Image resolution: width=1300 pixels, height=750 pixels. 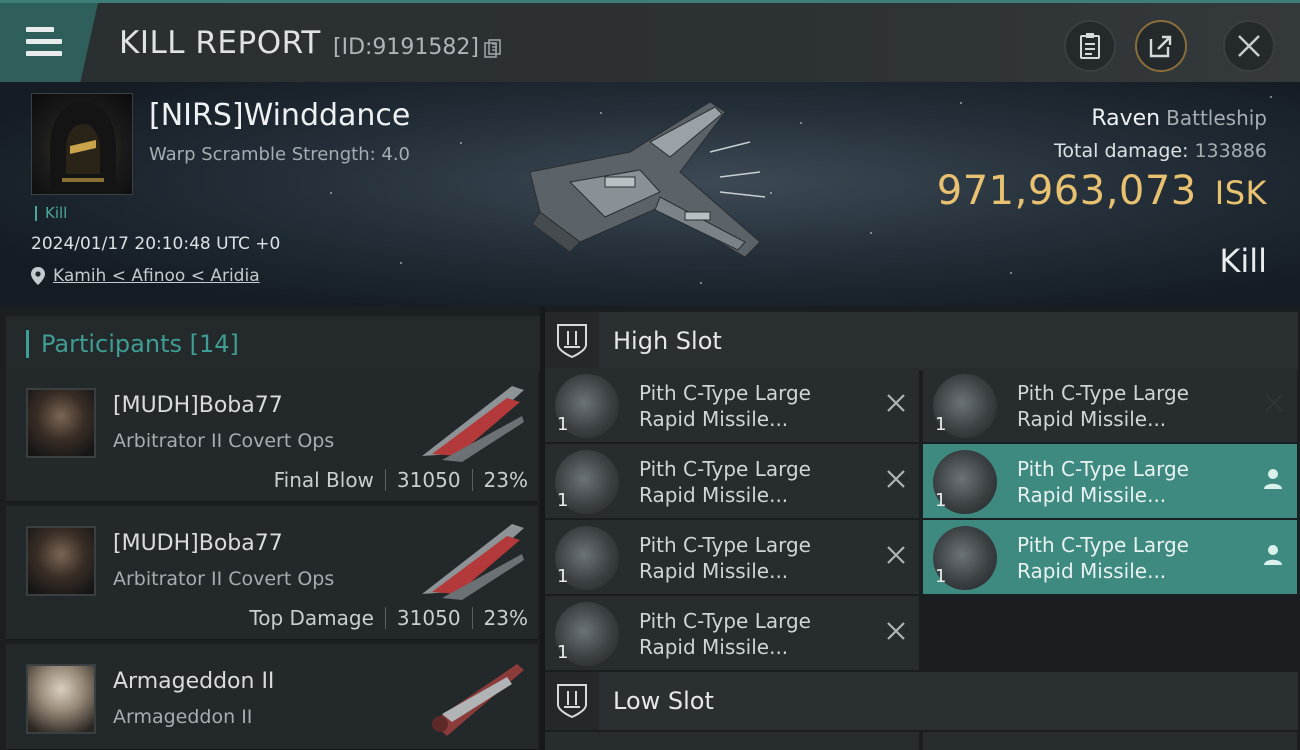 I want to click on victim-name: [NIRS]Winddance, so click(x=279, y=115).